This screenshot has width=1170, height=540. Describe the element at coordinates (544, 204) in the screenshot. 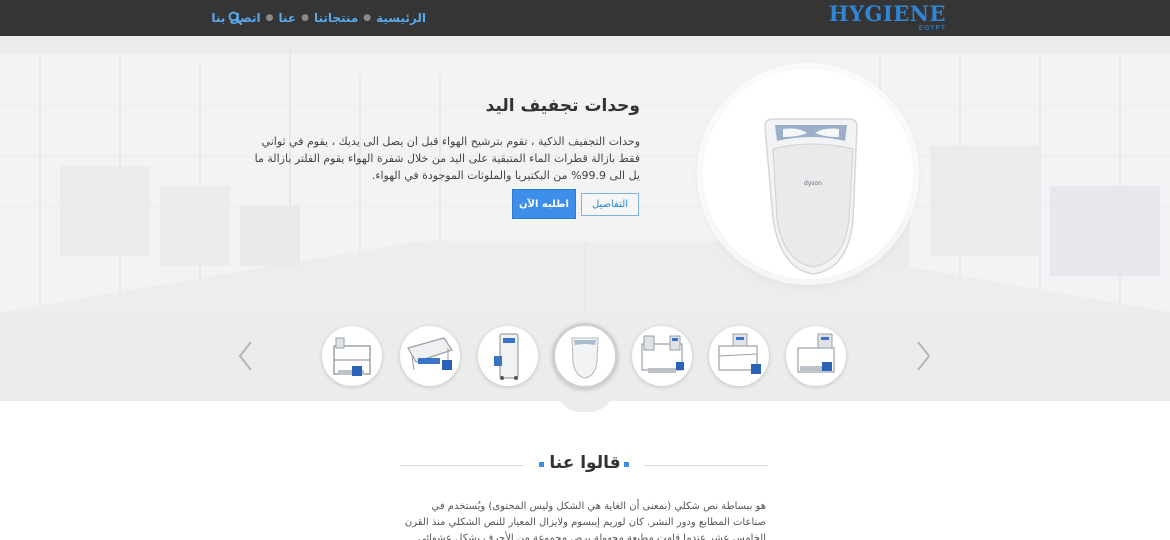

I see `order-now-button: اطلبه الآن` at that location.